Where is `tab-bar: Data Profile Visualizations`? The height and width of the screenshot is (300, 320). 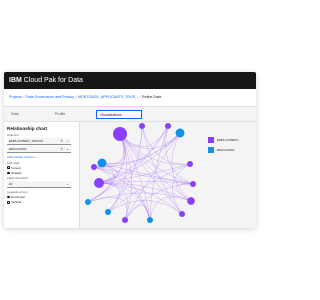 tab-bar: Data Profile Visualizations is located at coordinates (130, 114).